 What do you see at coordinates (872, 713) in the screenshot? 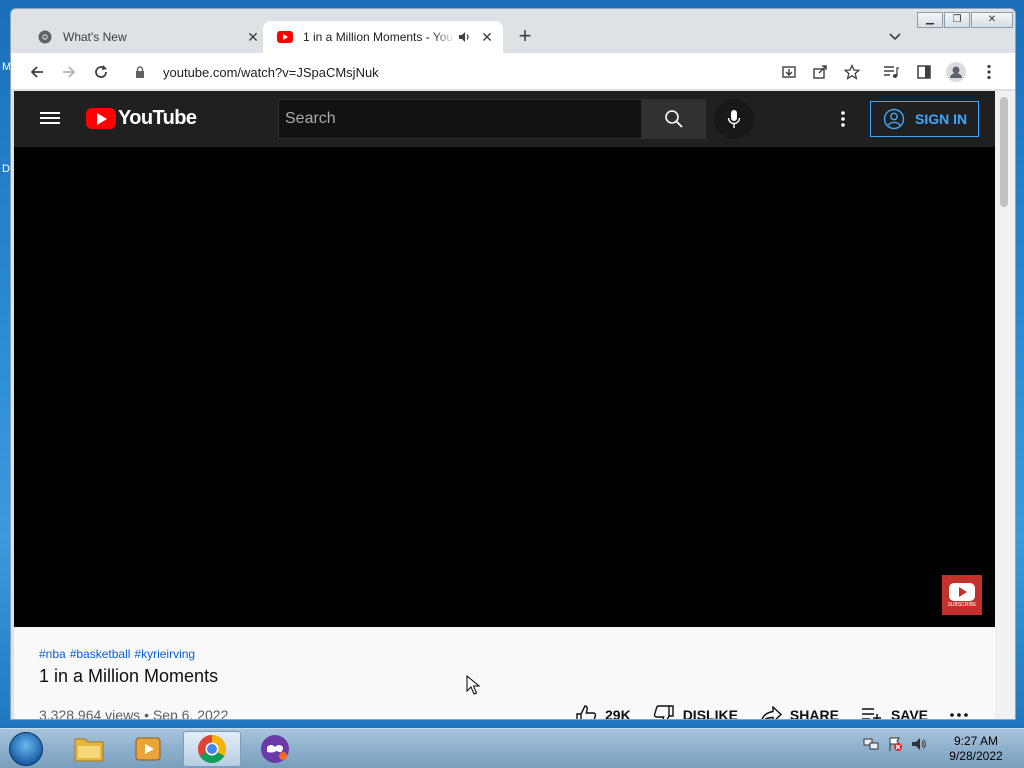
I see `playlist-add-icon` at bounding box center [872, 713].